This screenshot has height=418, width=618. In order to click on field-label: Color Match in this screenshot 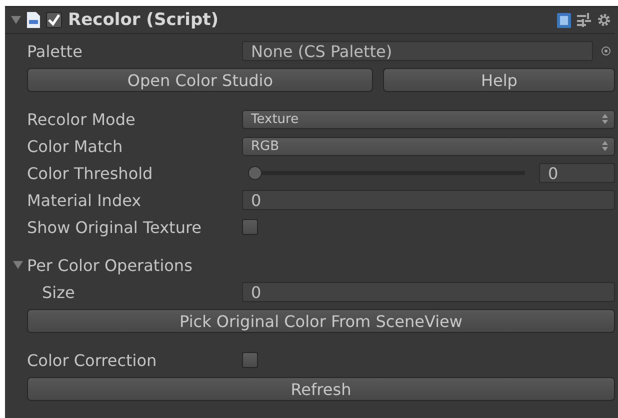, I will do `click(75, 146)`.